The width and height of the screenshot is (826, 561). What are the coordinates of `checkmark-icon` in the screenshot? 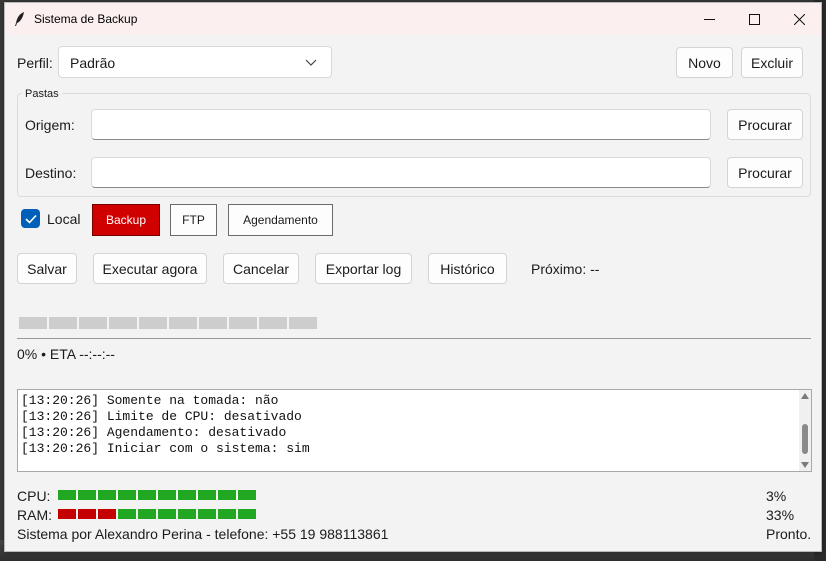 It's located at (30, 219).